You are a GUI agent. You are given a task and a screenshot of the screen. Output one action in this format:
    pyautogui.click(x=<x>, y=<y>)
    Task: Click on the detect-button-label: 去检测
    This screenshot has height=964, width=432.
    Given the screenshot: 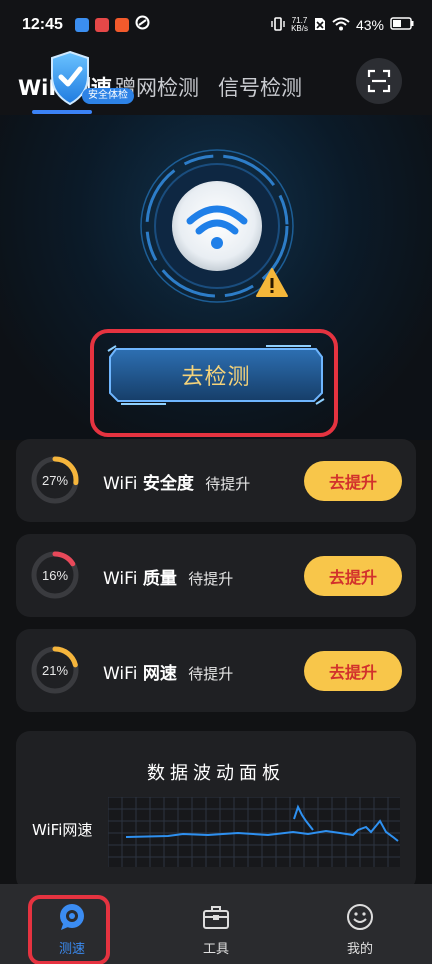 What is the action you would take?
    pyautogui.click(x=216, y=377)
    